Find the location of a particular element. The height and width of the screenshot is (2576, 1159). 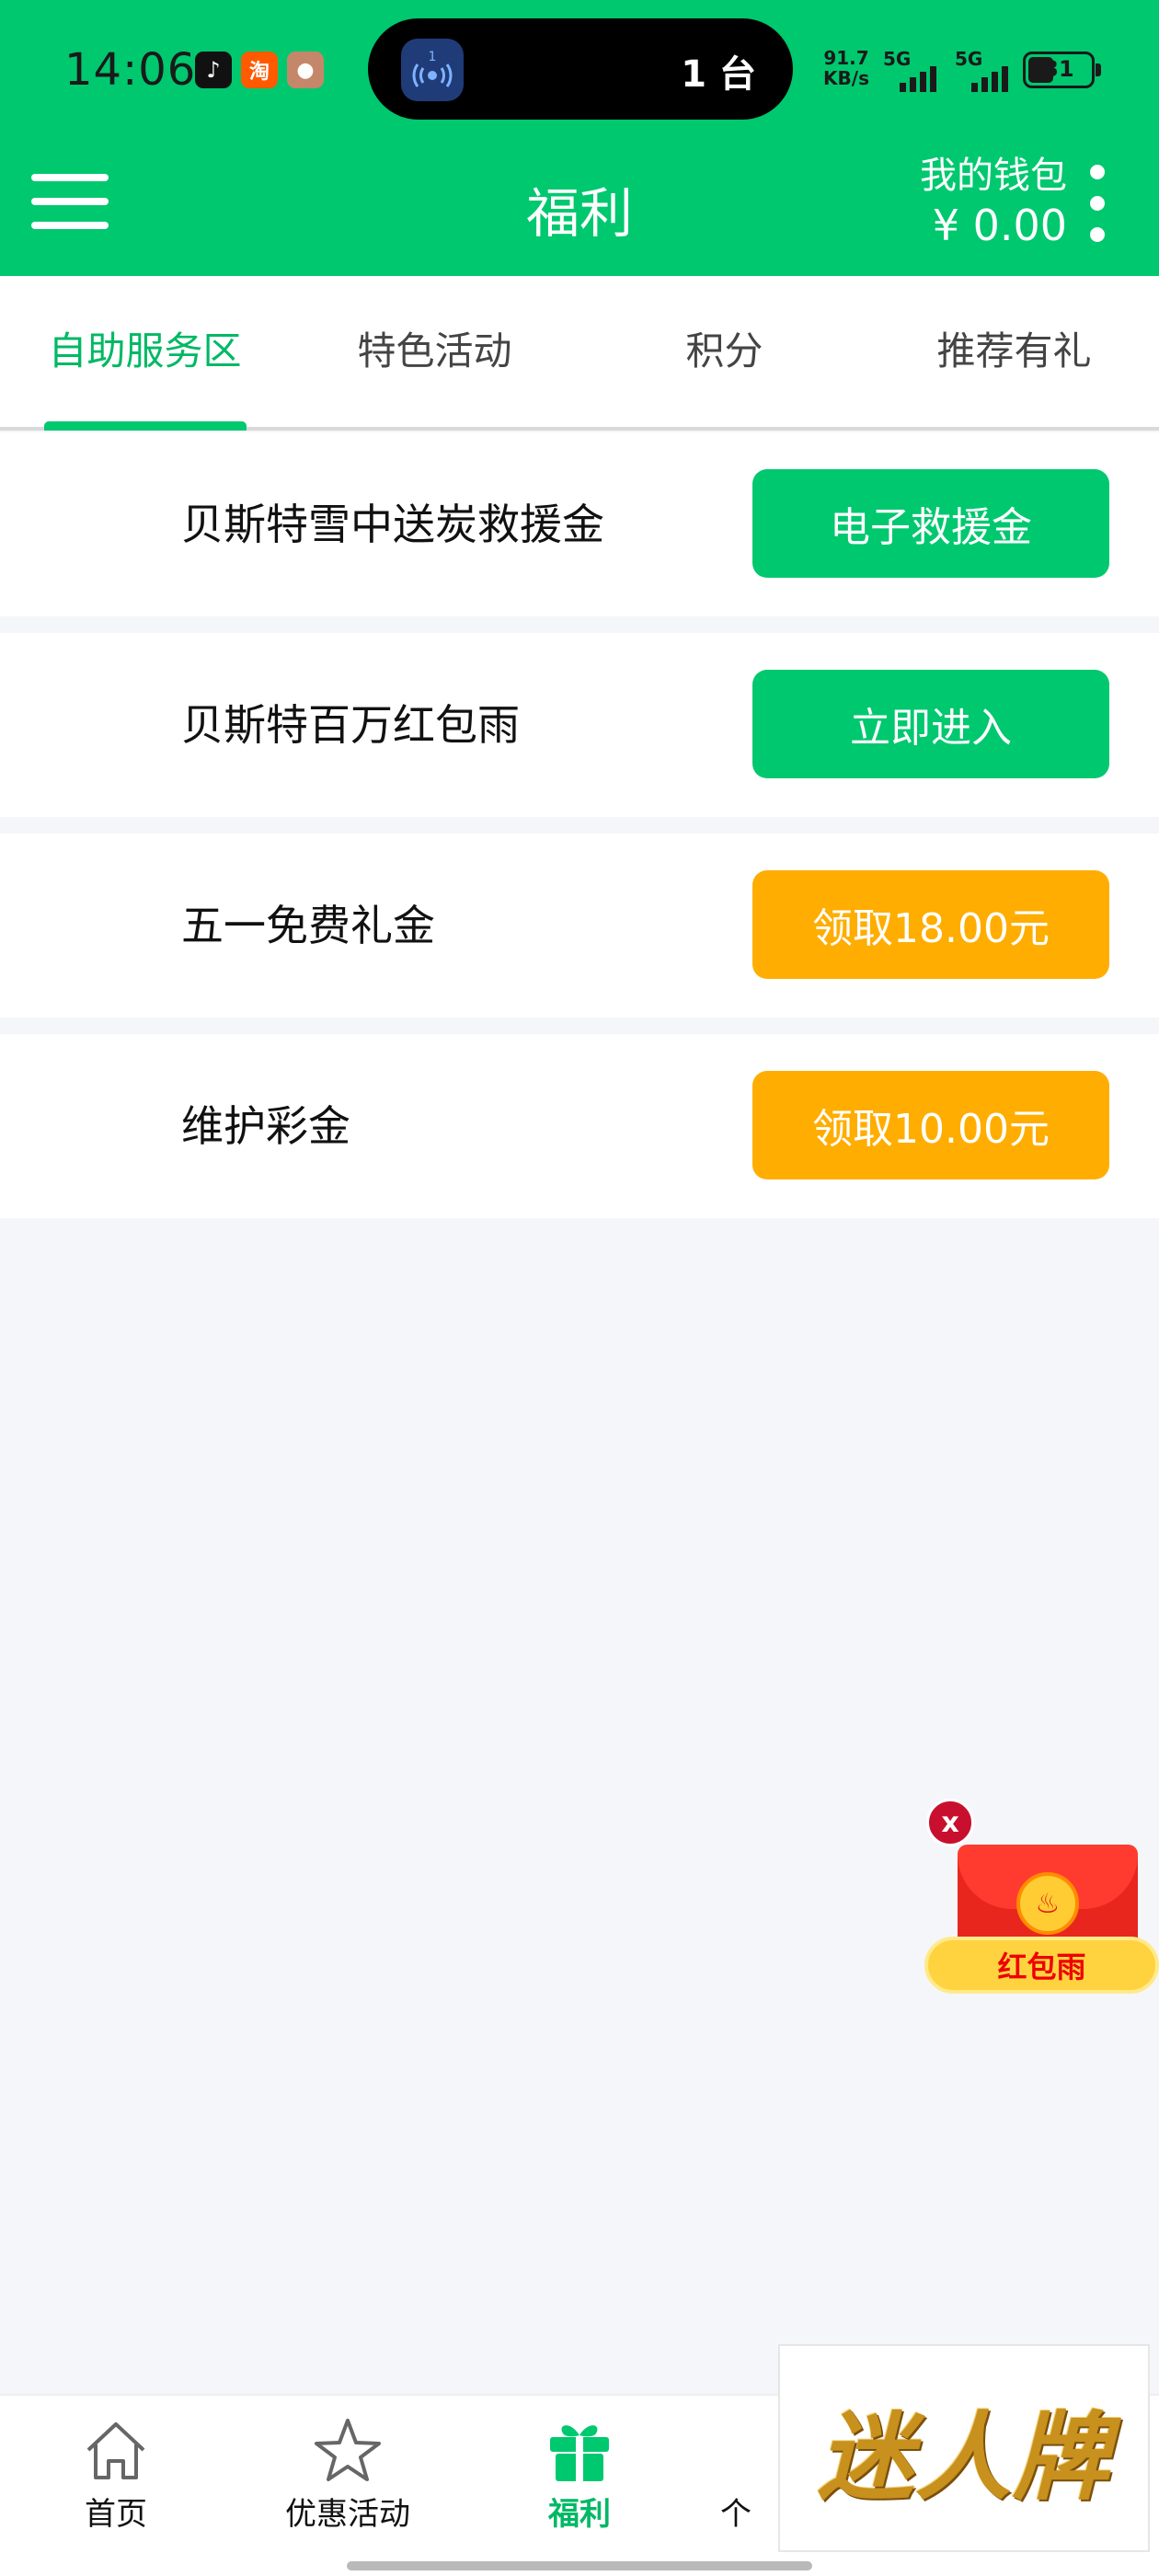

star-icon is located at coordinates (348, 2450).